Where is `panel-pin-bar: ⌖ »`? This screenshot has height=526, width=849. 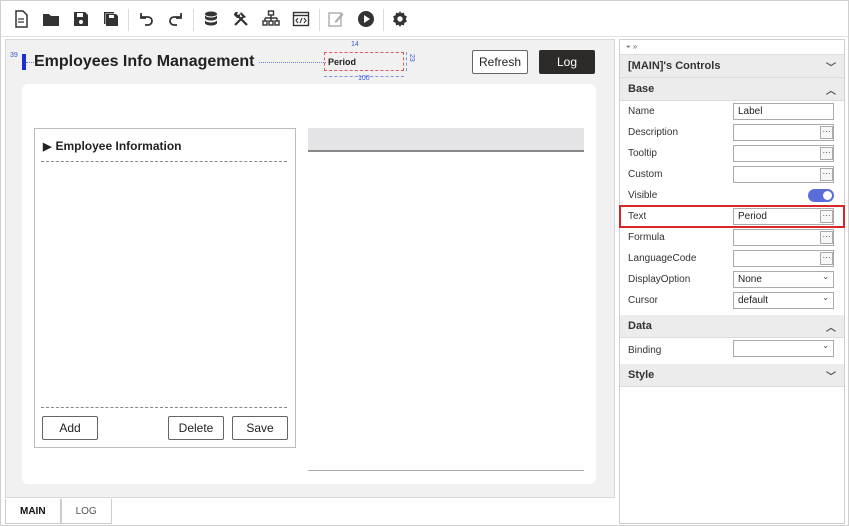 panel-pin-bar: ⌖ » is located at coordinates (732, 47).